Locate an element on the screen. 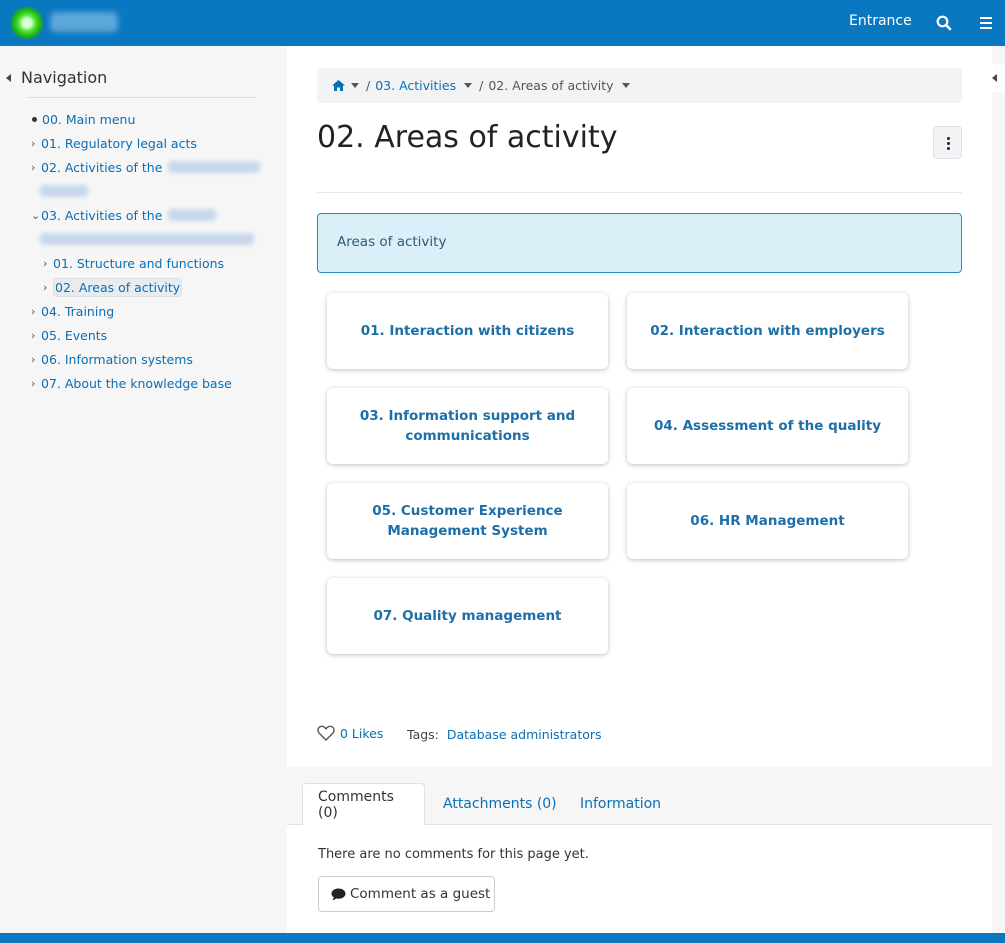 The height and width of the screenshot is (943, 1005). heart-icon is located at coordinates (326, 733).